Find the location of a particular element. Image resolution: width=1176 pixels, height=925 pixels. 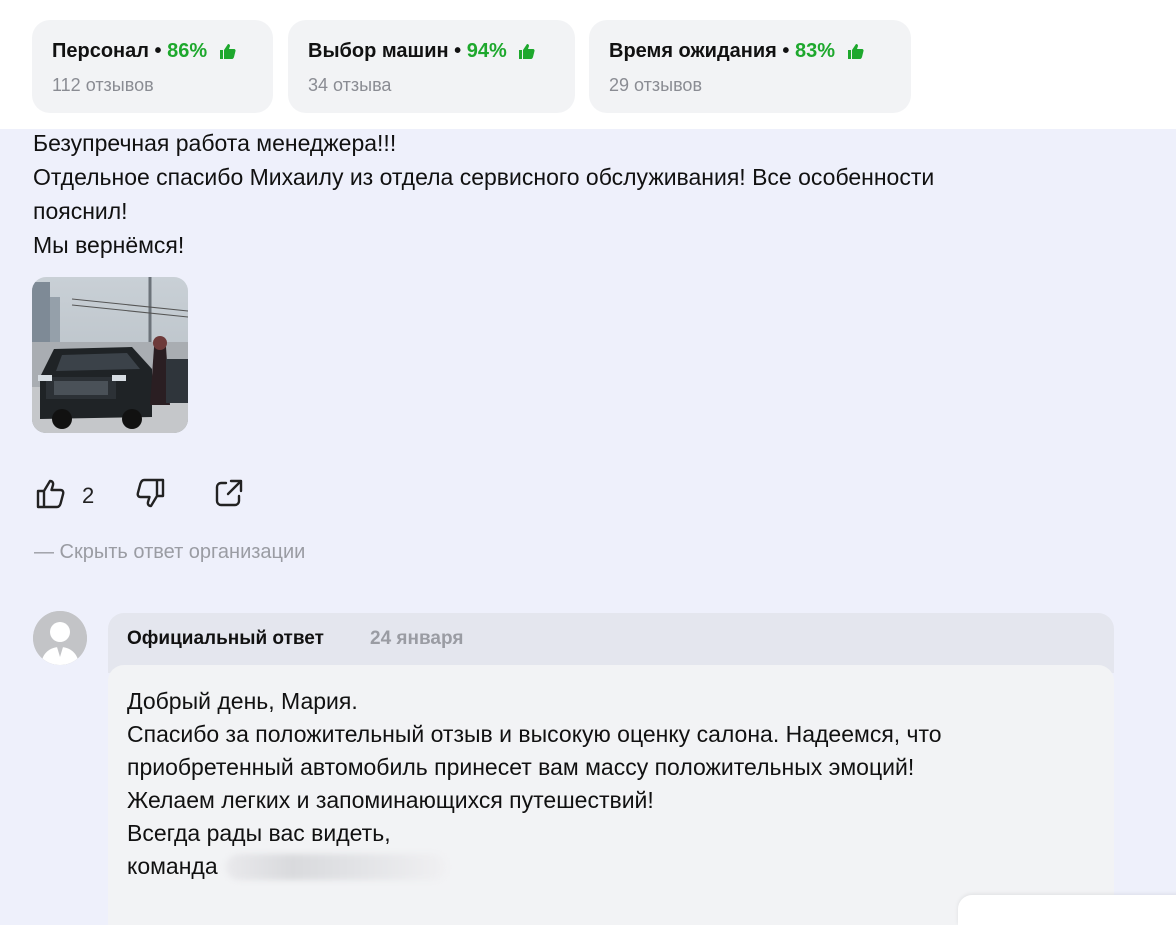

avatar-placeholder-icon is located at coordinates (60, 638).